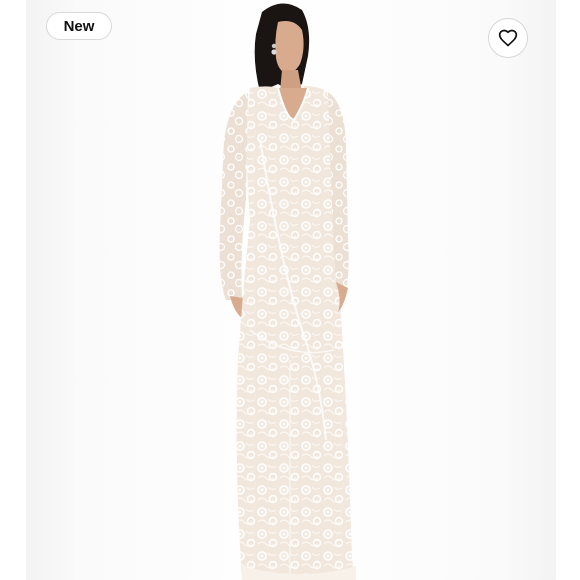  I want to click on new-badge-label: New, so click(79, 26).